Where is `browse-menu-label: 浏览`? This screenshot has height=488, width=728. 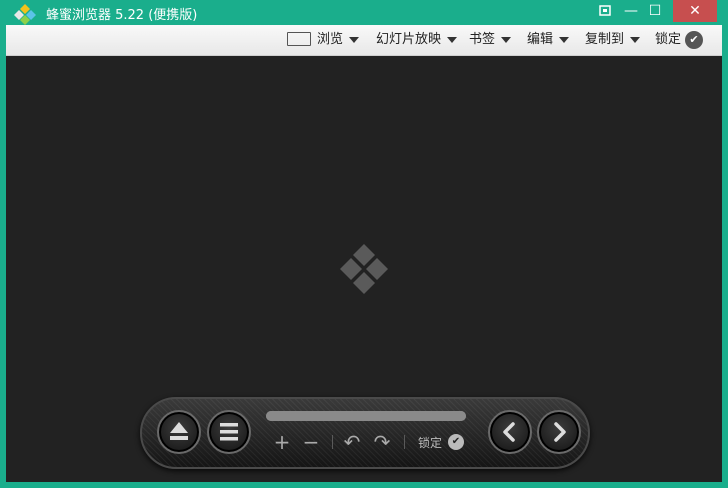 browse-menu-label: 浏览 is located at coordinates (330, 39).